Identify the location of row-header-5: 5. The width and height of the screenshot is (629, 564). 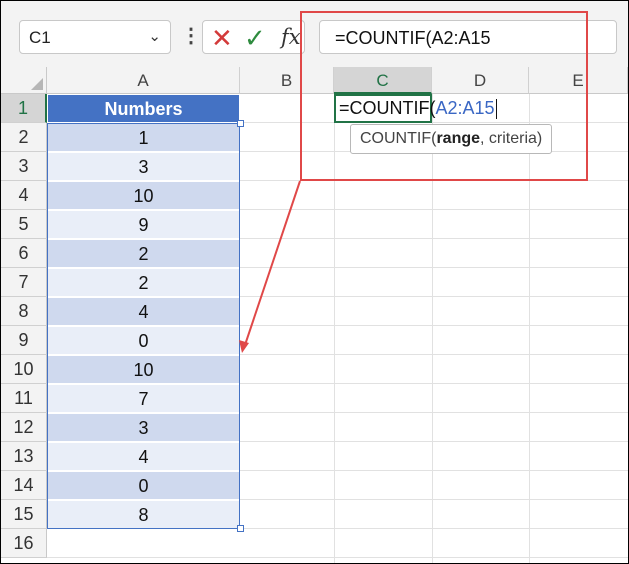
(24, 224).